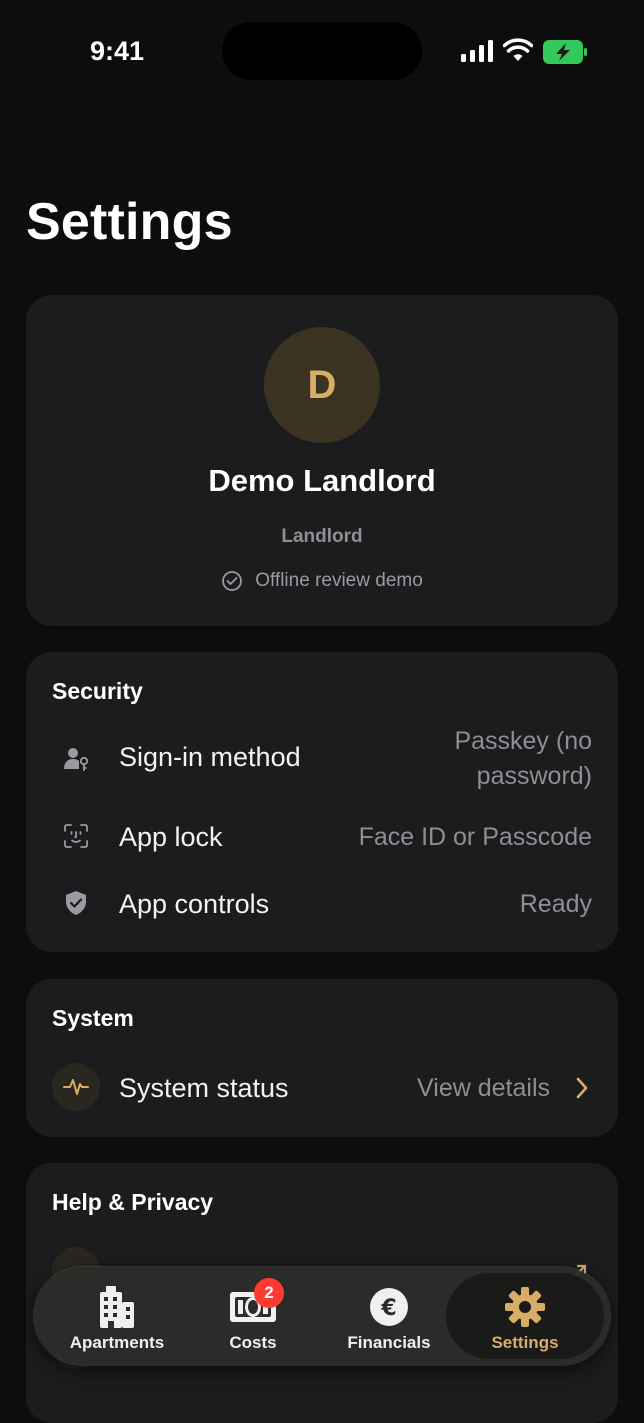  I want to click on section-title-help-privacy: Help & Privacy, so click(133, 1202).